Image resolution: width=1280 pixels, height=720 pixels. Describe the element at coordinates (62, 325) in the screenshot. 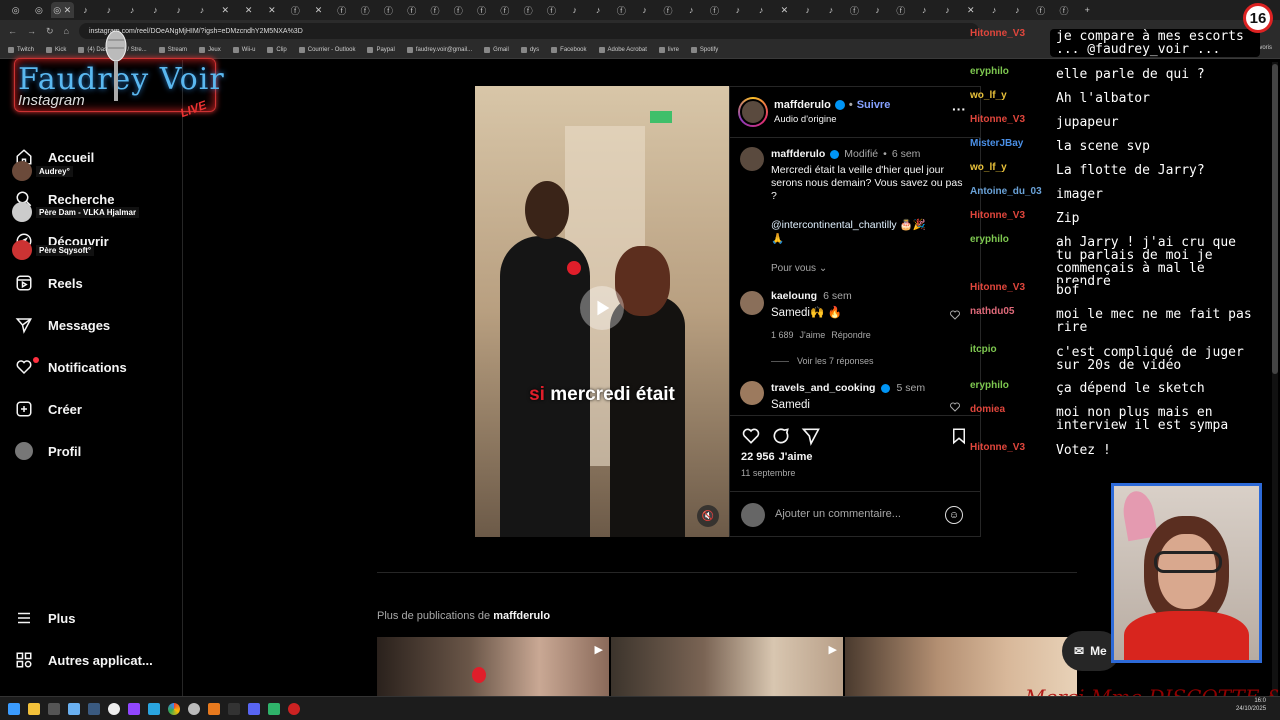

I see `sidebar-item-messages: Messages` at that location.